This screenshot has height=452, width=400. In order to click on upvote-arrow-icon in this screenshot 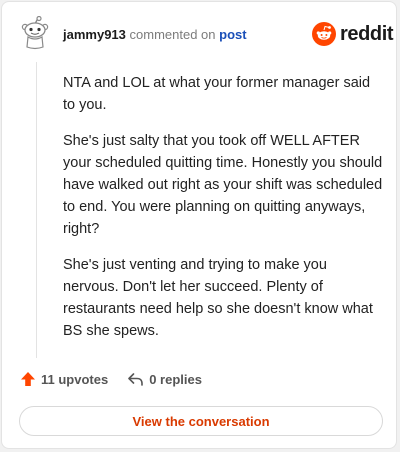, I will do `click(28, 379)`.